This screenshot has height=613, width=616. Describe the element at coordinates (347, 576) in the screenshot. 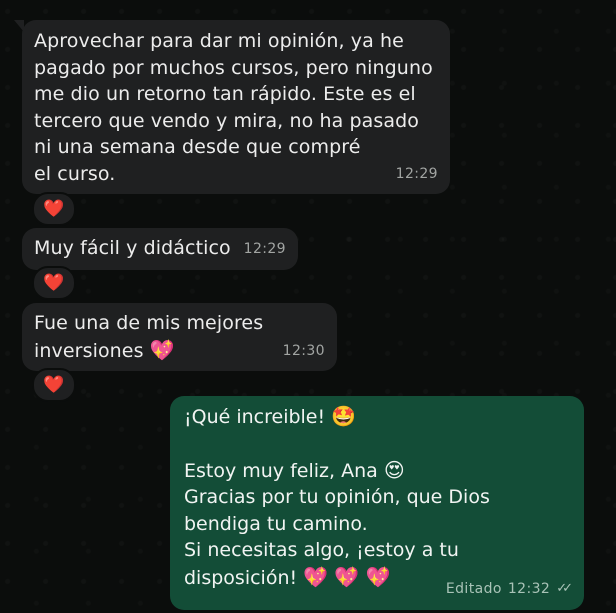

I see `sparkling-heart-icon: 💖 💖 💖` at that location.